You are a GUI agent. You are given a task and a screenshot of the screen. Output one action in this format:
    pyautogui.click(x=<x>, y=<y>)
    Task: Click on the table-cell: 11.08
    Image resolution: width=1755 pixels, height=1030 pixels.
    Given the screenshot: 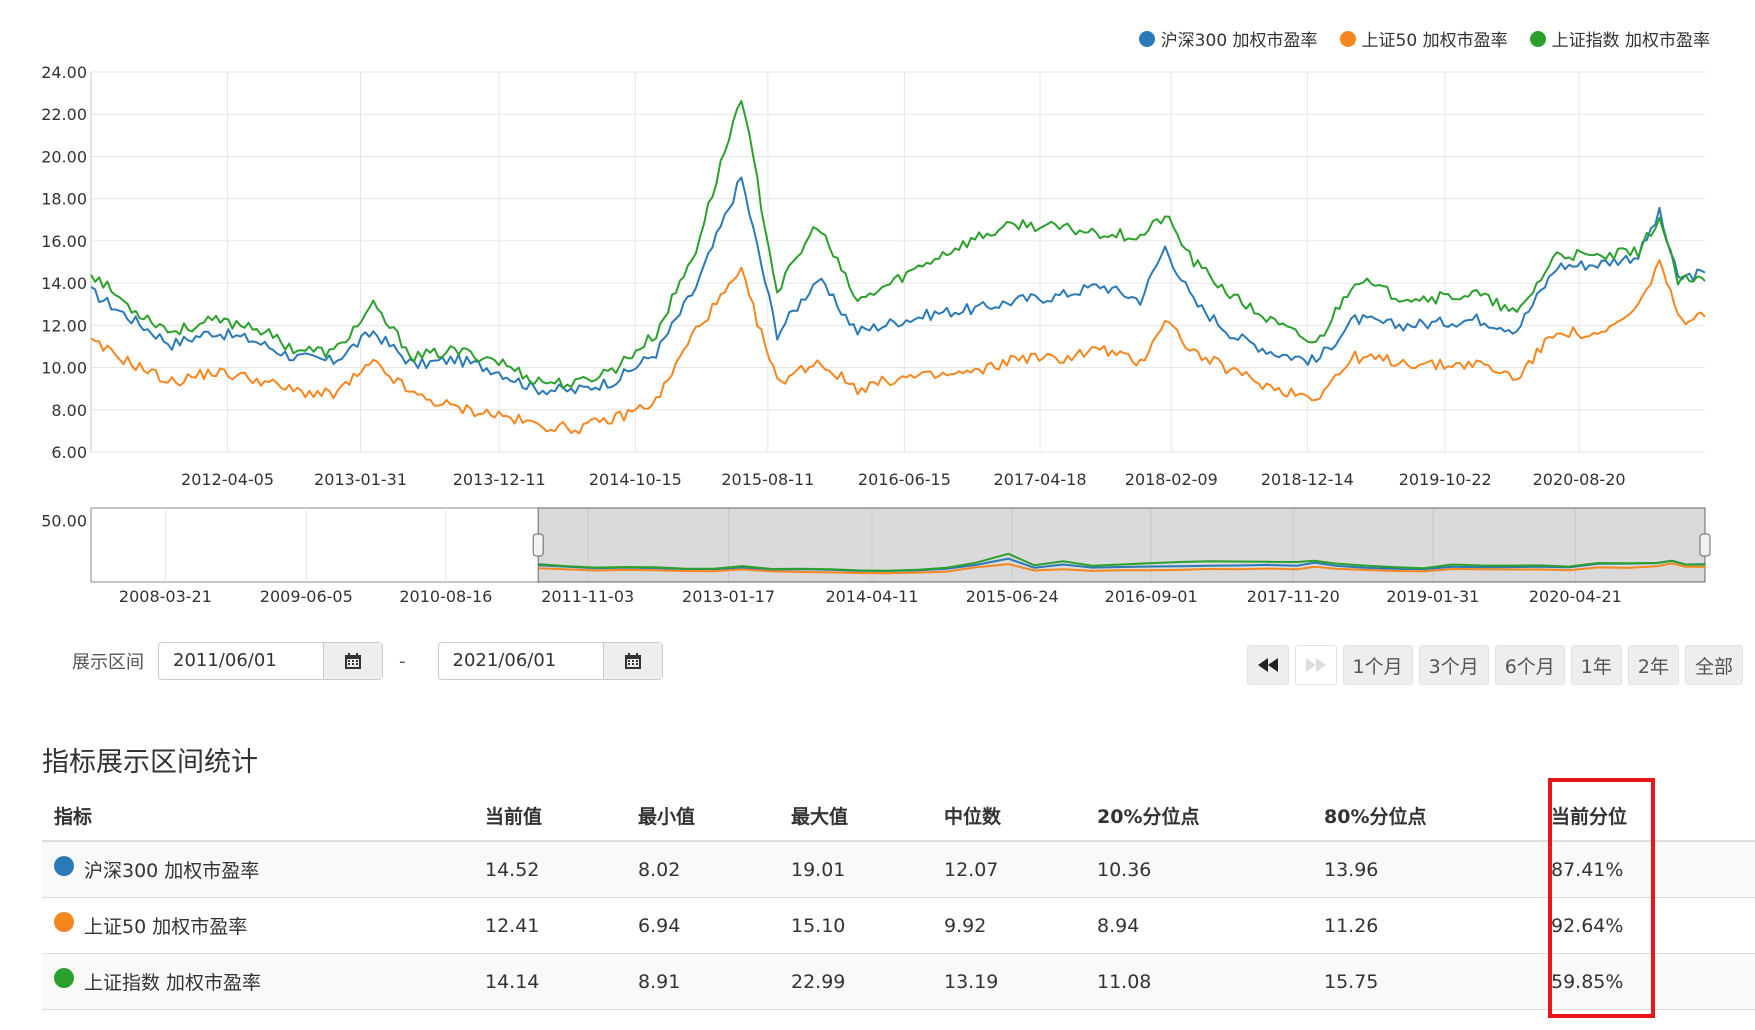 What is the action you would take?
    pyautogui.click(x=1210, y=981)
    